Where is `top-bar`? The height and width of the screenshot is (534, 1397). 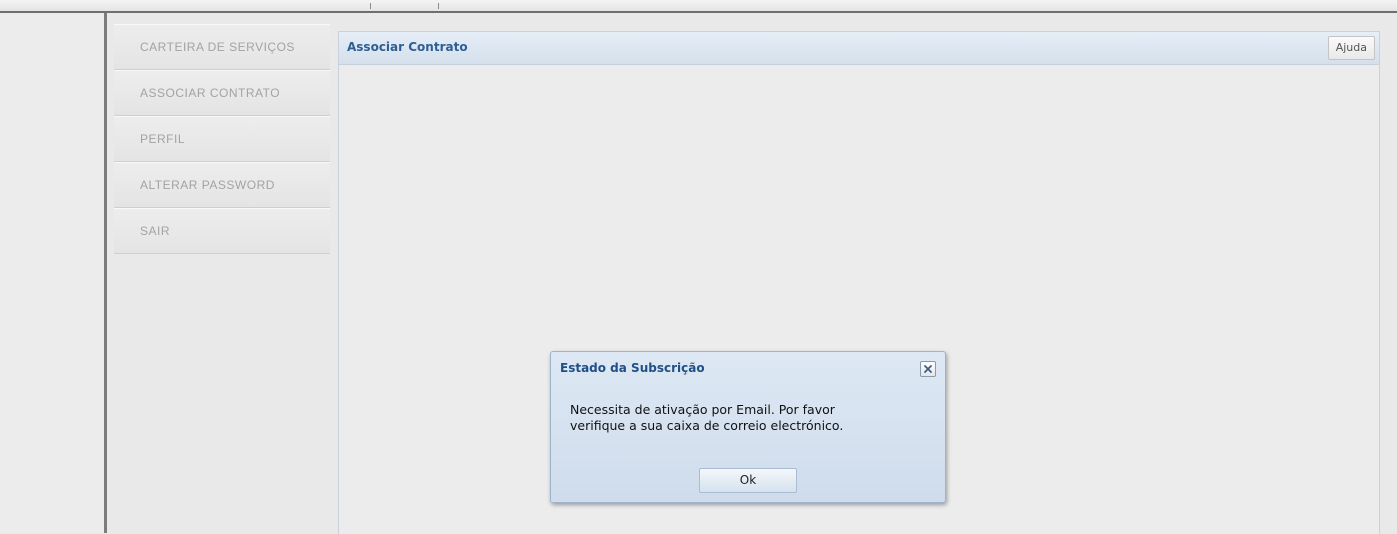
top-bar is located at coordinates (698, 6).